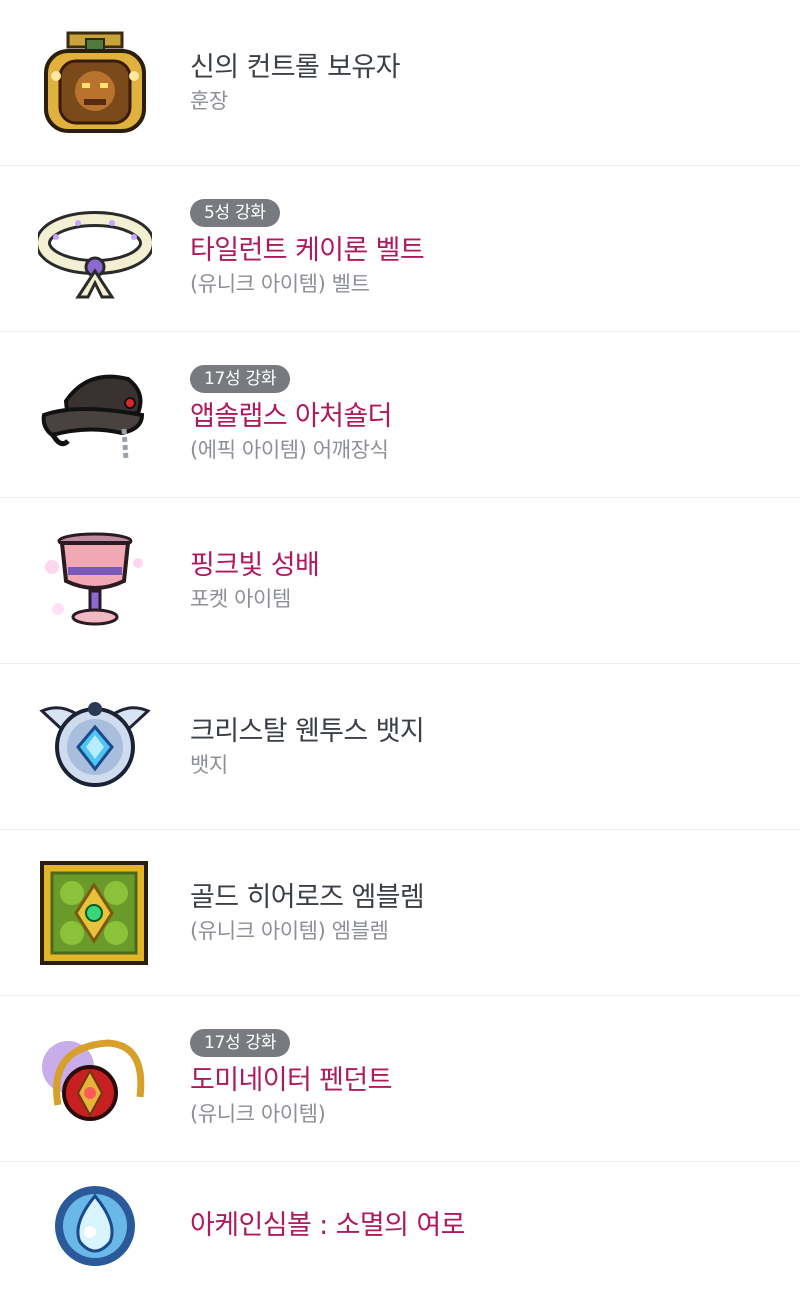 Image resolution: width=800 pixels, height=1290 pixels. Describe the element at coordinates (95, 747) in the screenshot. I see `badge-icon` at that location.